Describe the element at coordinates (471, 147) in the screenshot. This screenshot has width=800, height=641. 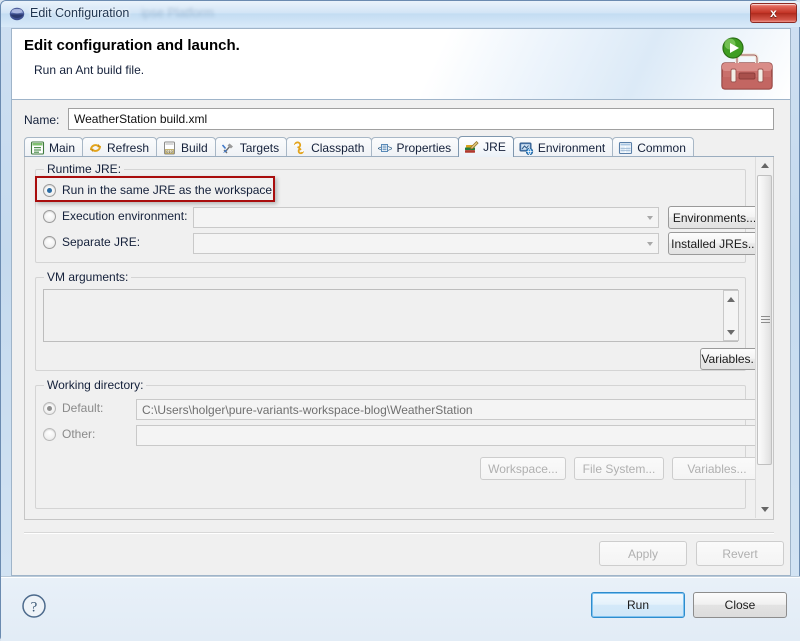
I see `jre-tab-icon` at that location.